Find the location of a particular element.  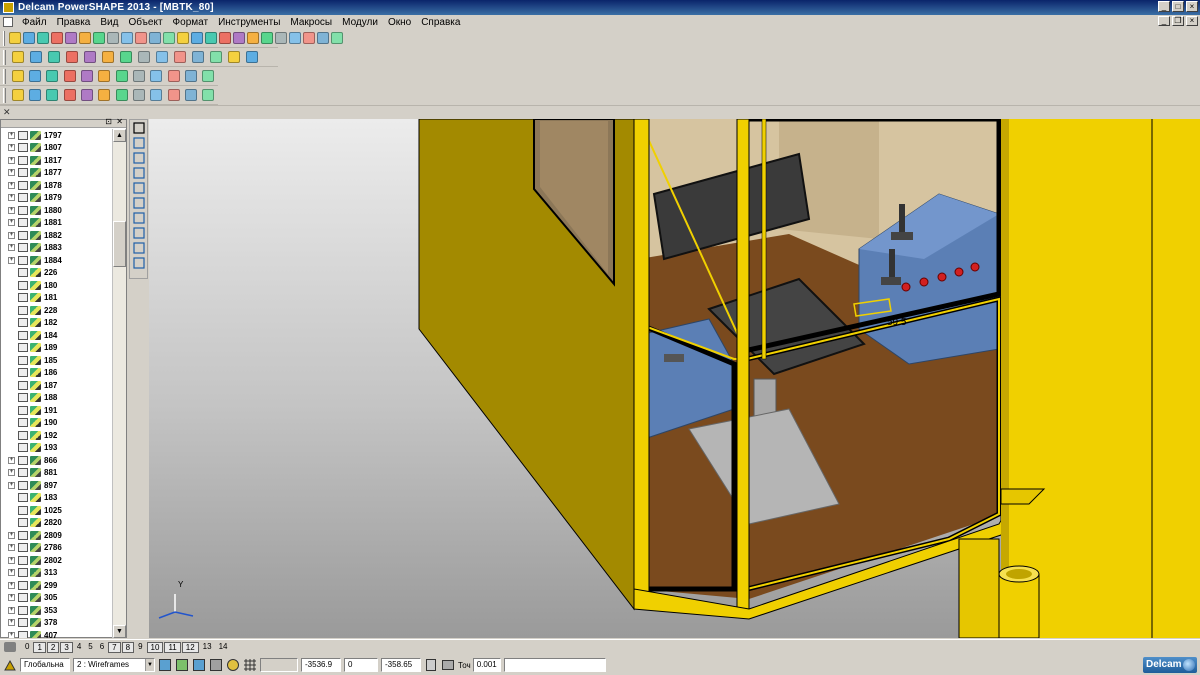

levels-icon is located at coordinates (10, 647).